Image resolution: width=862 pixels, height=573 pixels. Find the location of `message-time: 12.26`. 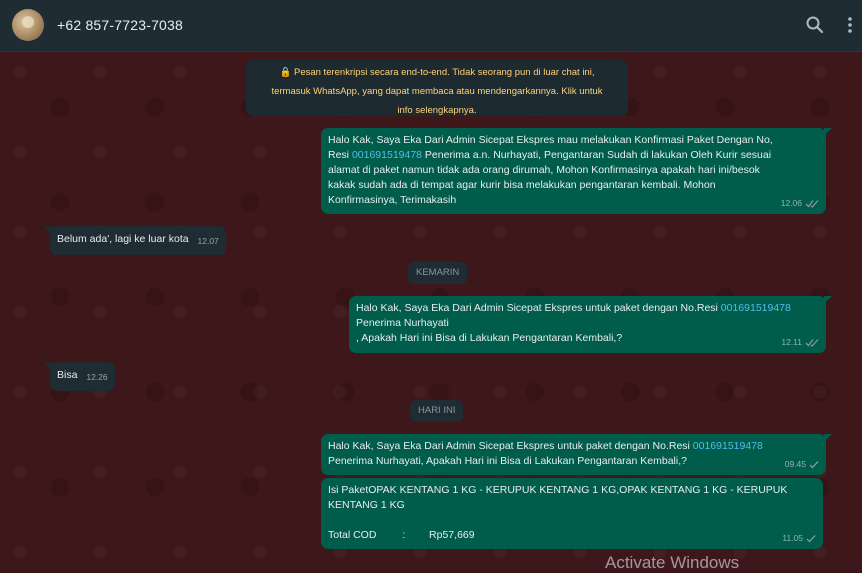

message-time: 12.26 is located at coordinates (97, 377).